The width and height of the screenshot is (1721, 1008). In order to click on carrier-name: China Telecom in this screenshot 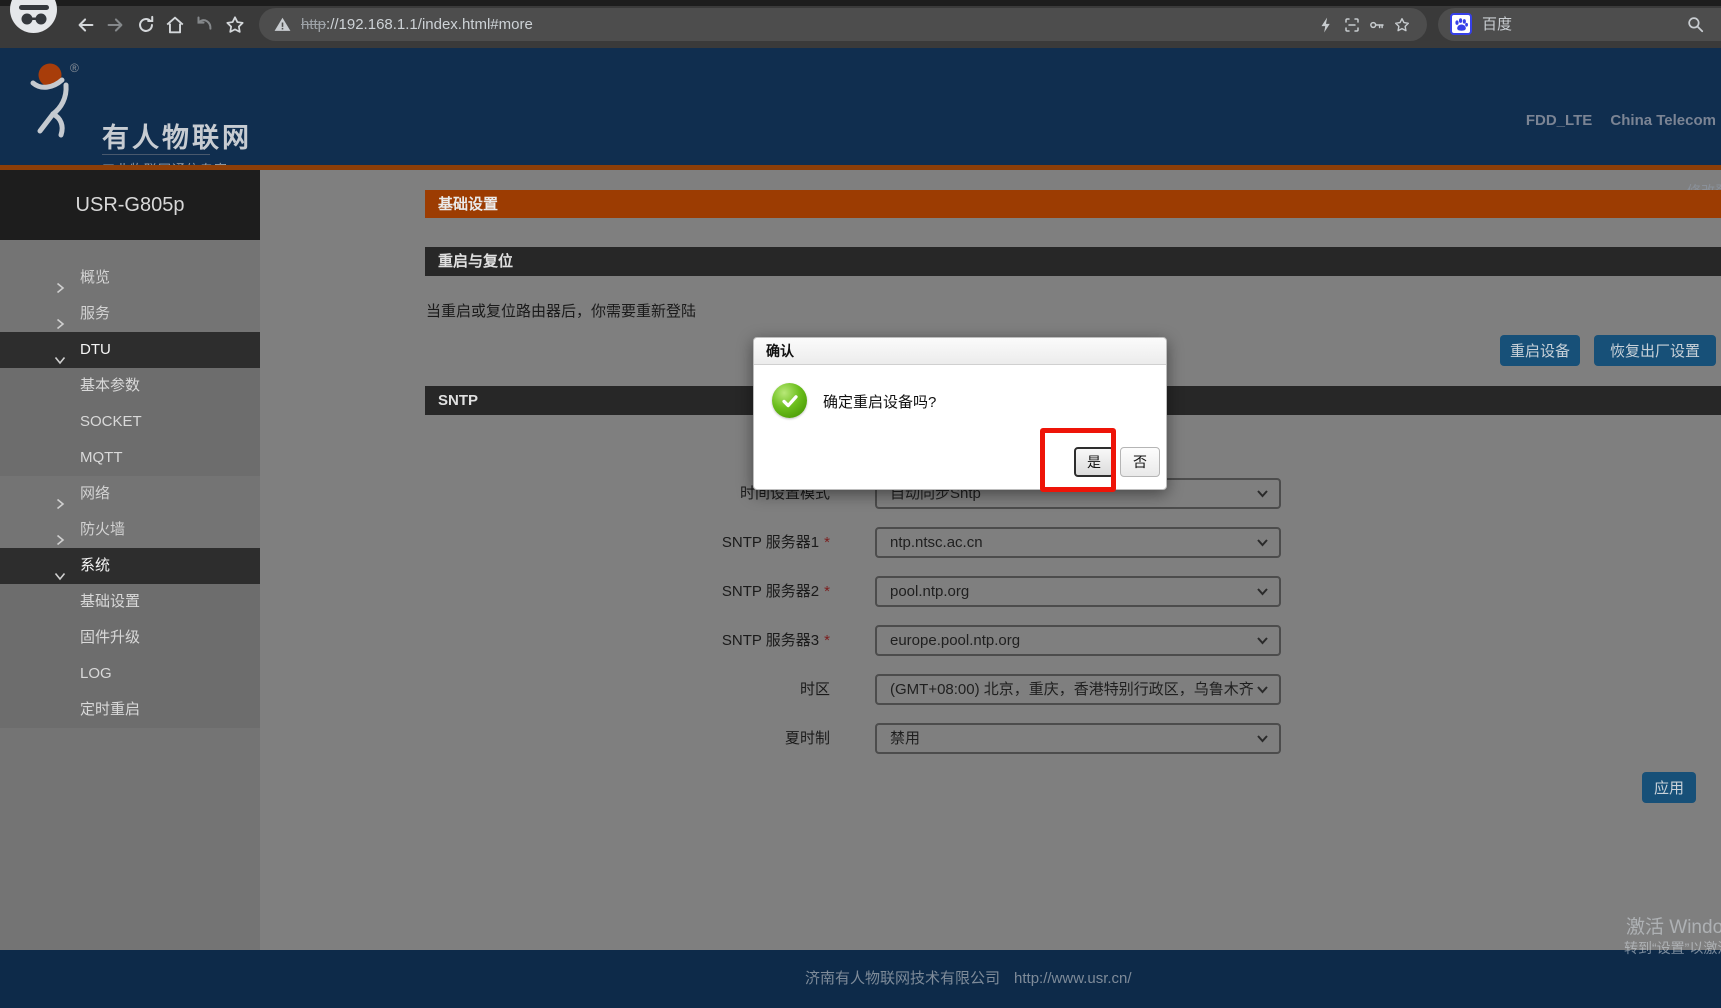, I will do `click(1663, 120)`.